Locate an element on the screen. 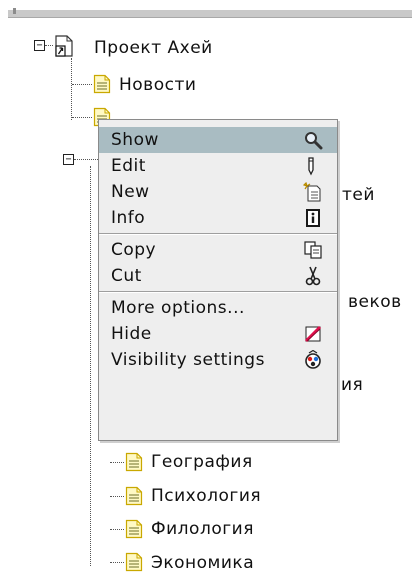 Image resolution: width=417 pixels, height=573 pixels. hide-icon is located at coordinates (313, 334).